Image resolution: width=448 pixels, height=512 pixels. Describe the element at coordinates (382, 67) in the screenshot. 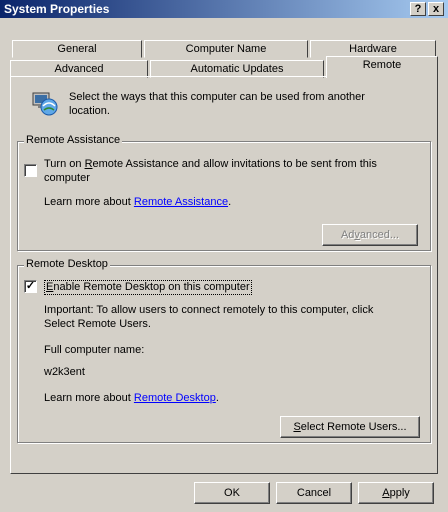

I see `tab-remote: Remote` at that location.